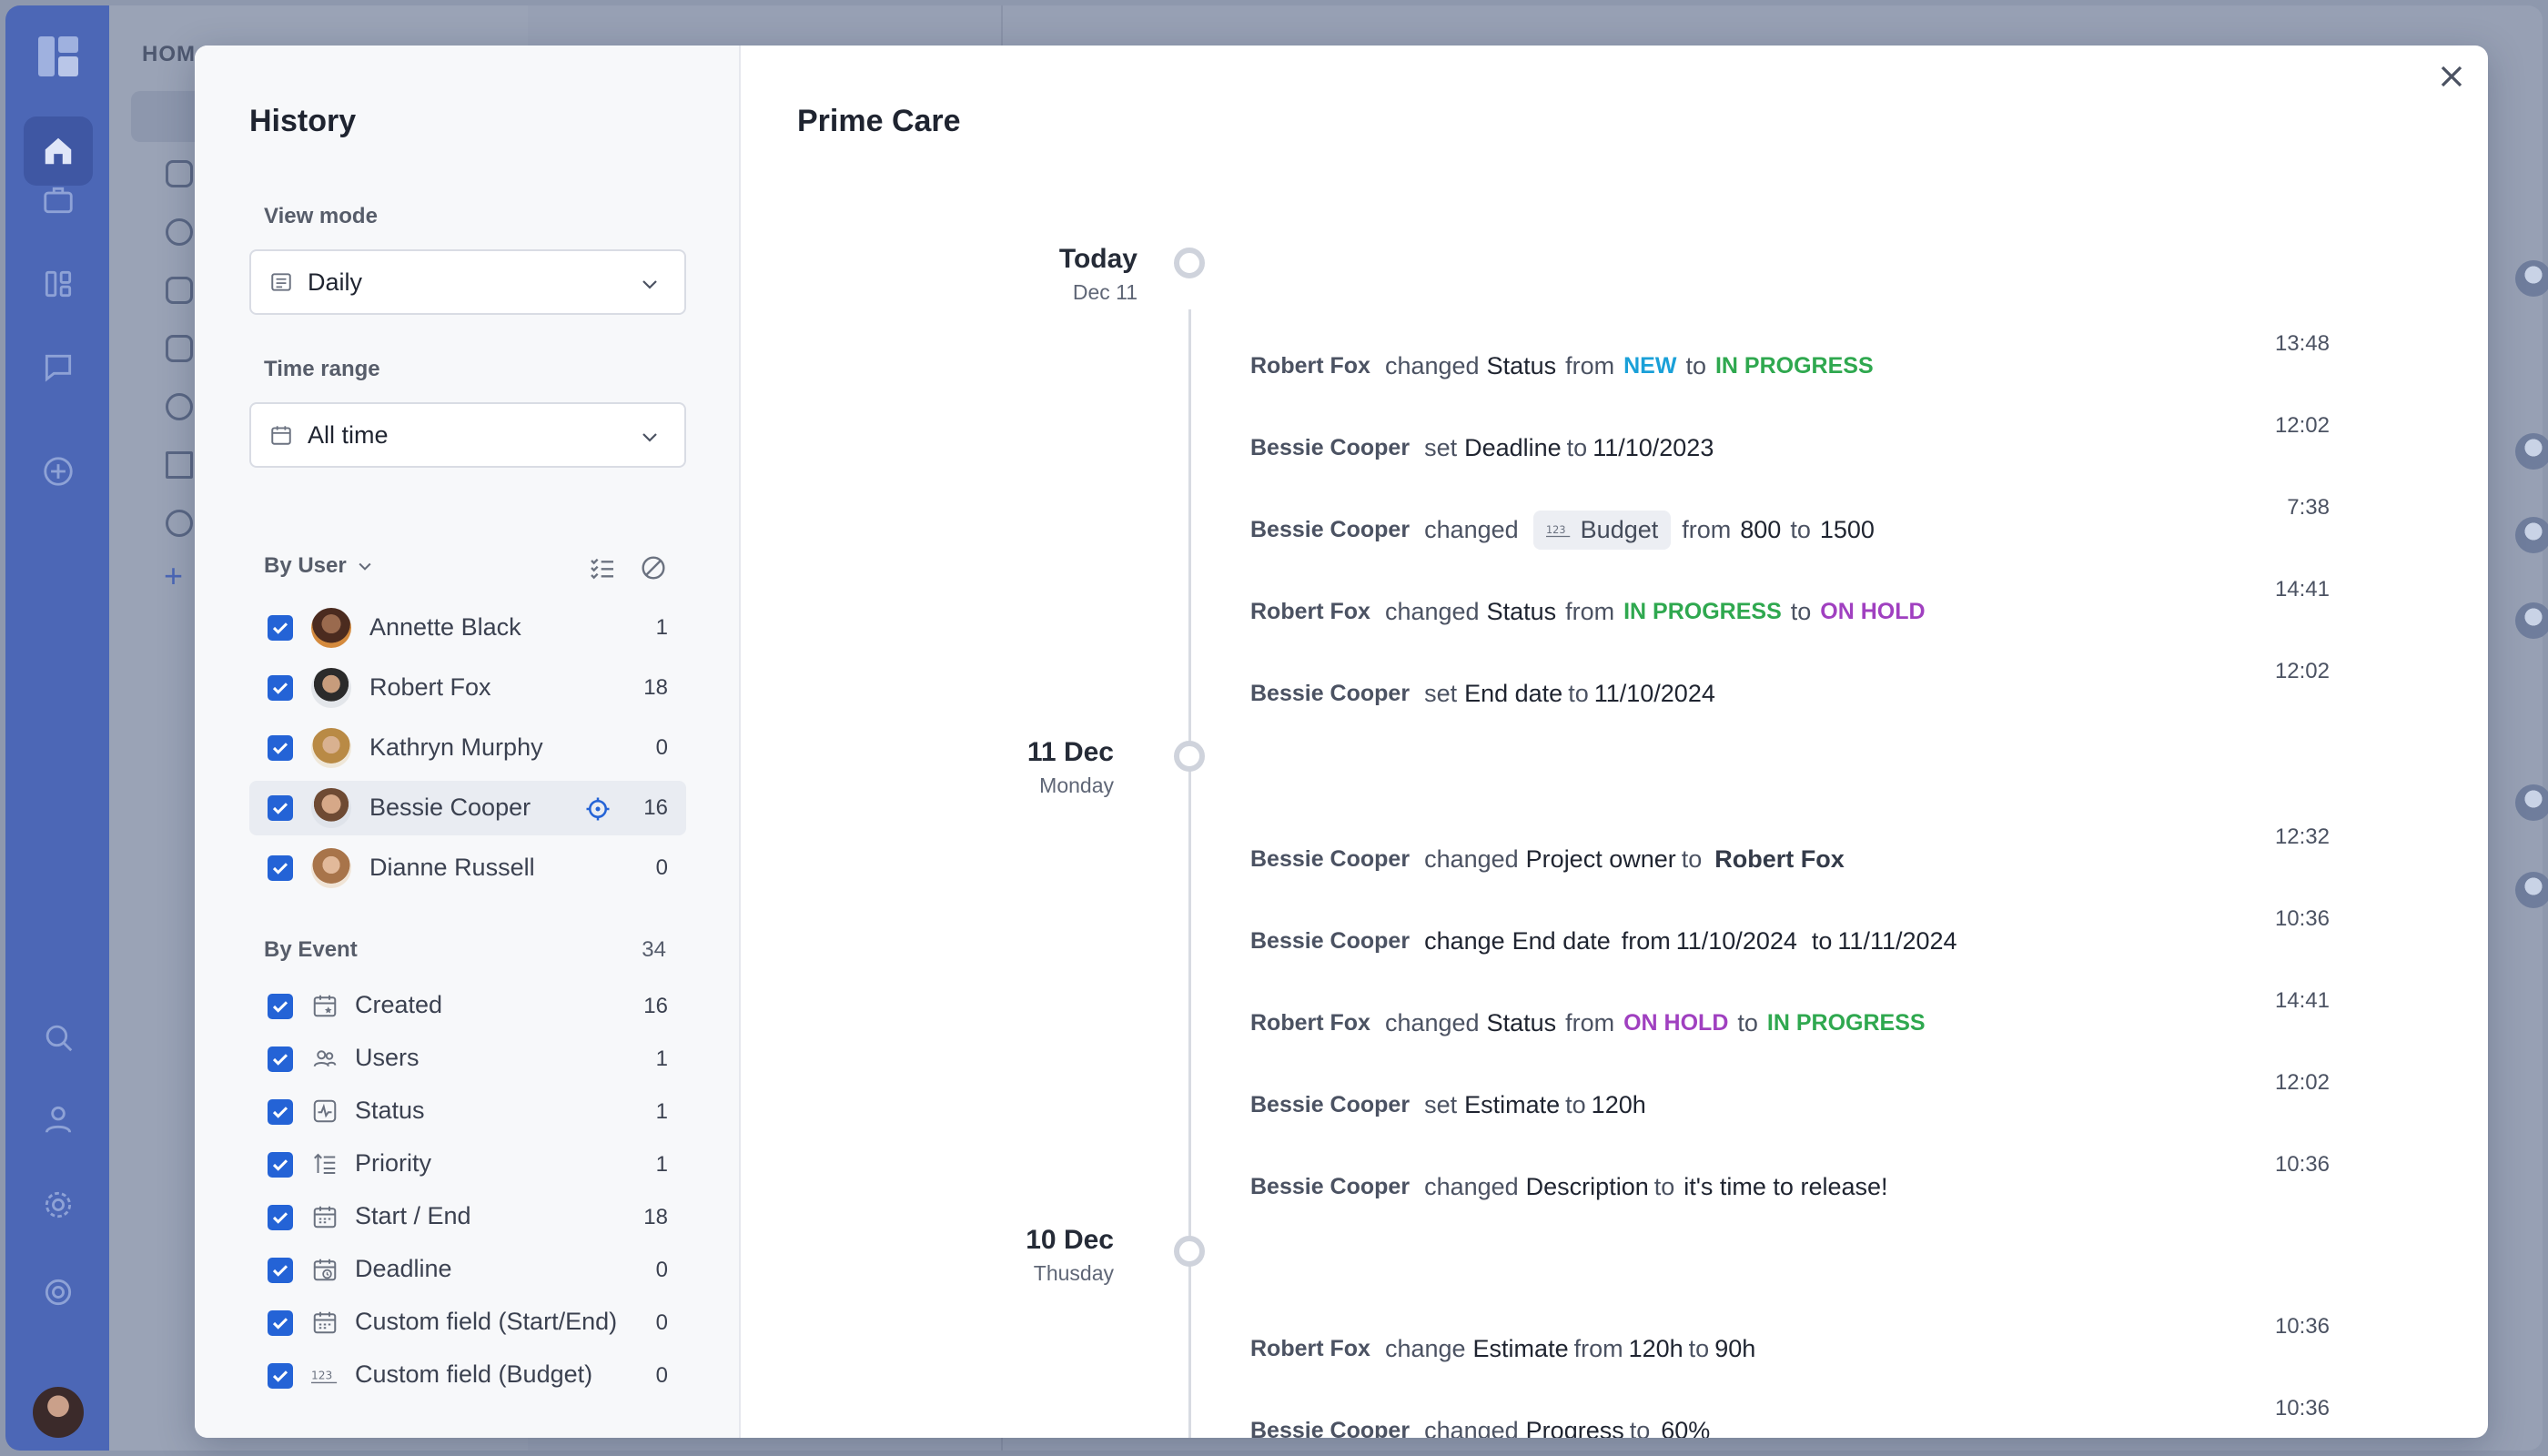 This screenshot has width=2548, height=1456. Describe the element at coordinates (2302, 1001) in the screenshot. I see `entry-time: 14:41` at that location.